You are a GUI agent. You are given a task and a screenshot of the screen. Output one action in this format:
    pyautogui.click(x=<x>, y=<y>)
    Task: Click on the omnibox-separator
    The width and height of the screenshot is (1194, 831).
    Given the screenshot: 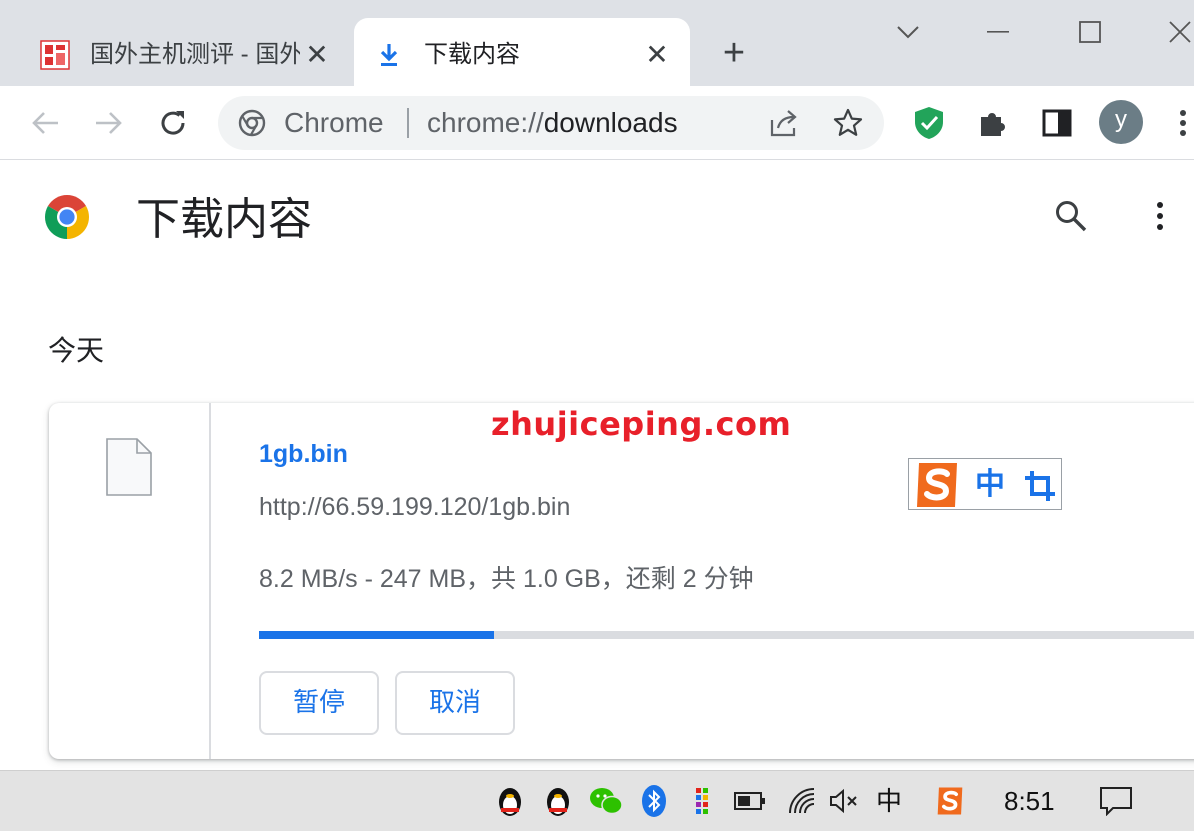 What is the action you would take?
    pyautogui.click(x=408, y=123)
    